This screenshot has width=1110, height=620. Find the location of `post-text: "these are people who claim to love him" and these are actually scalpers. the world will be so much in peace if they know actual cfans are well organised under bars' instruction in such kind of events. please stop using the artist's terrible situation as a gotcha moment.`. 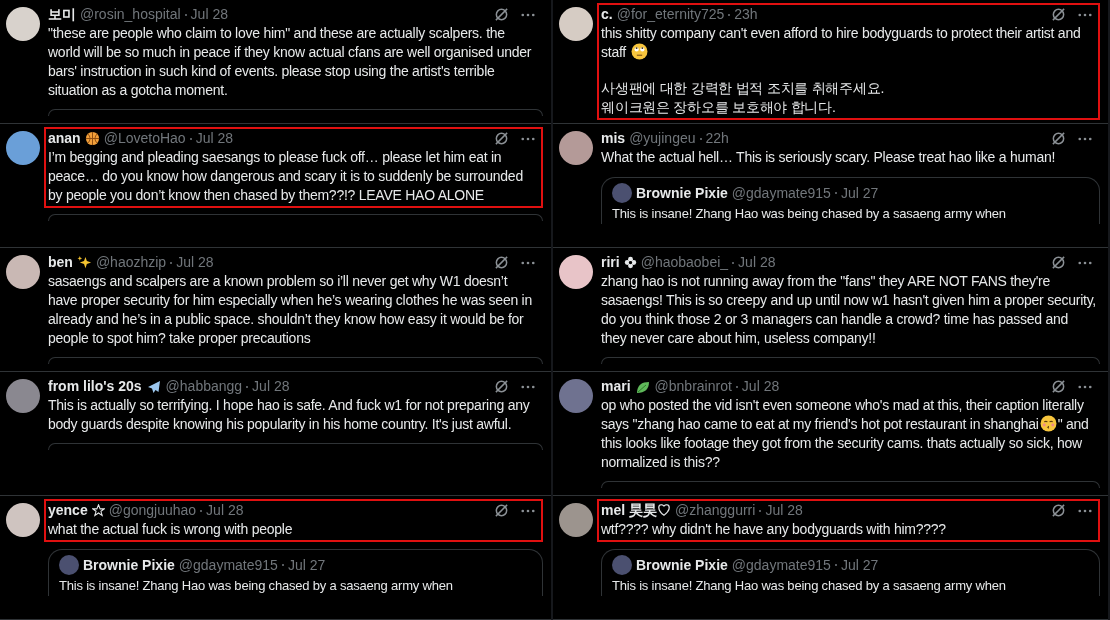

post-text: "these are people who claim to love him" and these are actually scalpers. the world will be so much in peace if they know actual cfans are well organised under bars' instruction in such kind of events. please stop using the artist's terrible situation as a gotcha moment. is located at coordinates (290, 62).